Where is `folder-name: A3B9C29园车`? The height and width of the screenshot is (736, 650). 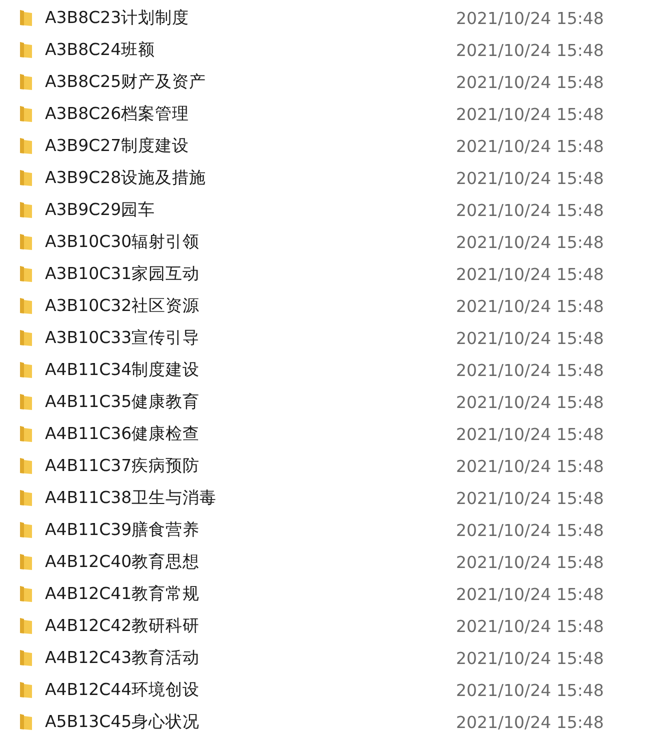 folder-name: A3B9C29园车 is located at coordinates (250, 210).